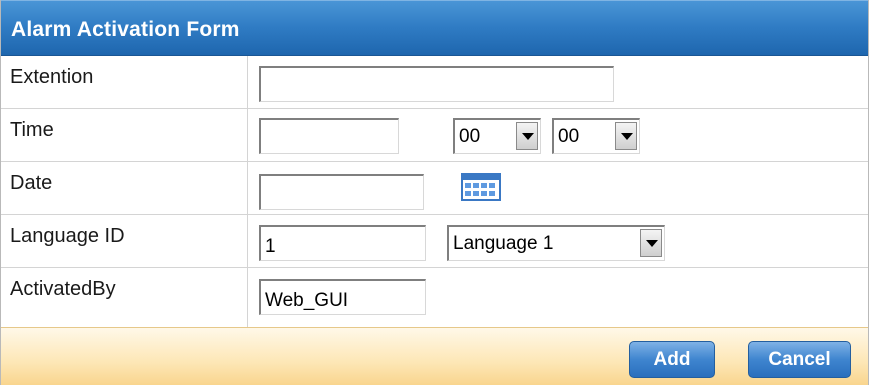 This screenshot has height=385, width=869. I want to click on calendar-icon, so click(481, 187).